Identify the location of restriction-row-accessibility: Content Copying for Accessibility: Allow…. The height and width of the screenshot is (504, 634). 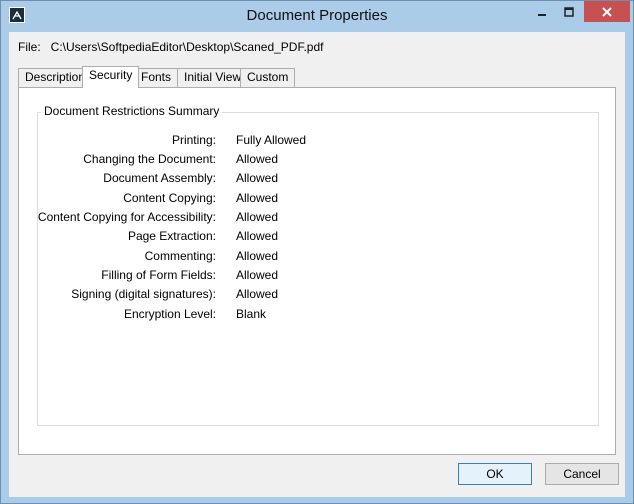
(318, 218).